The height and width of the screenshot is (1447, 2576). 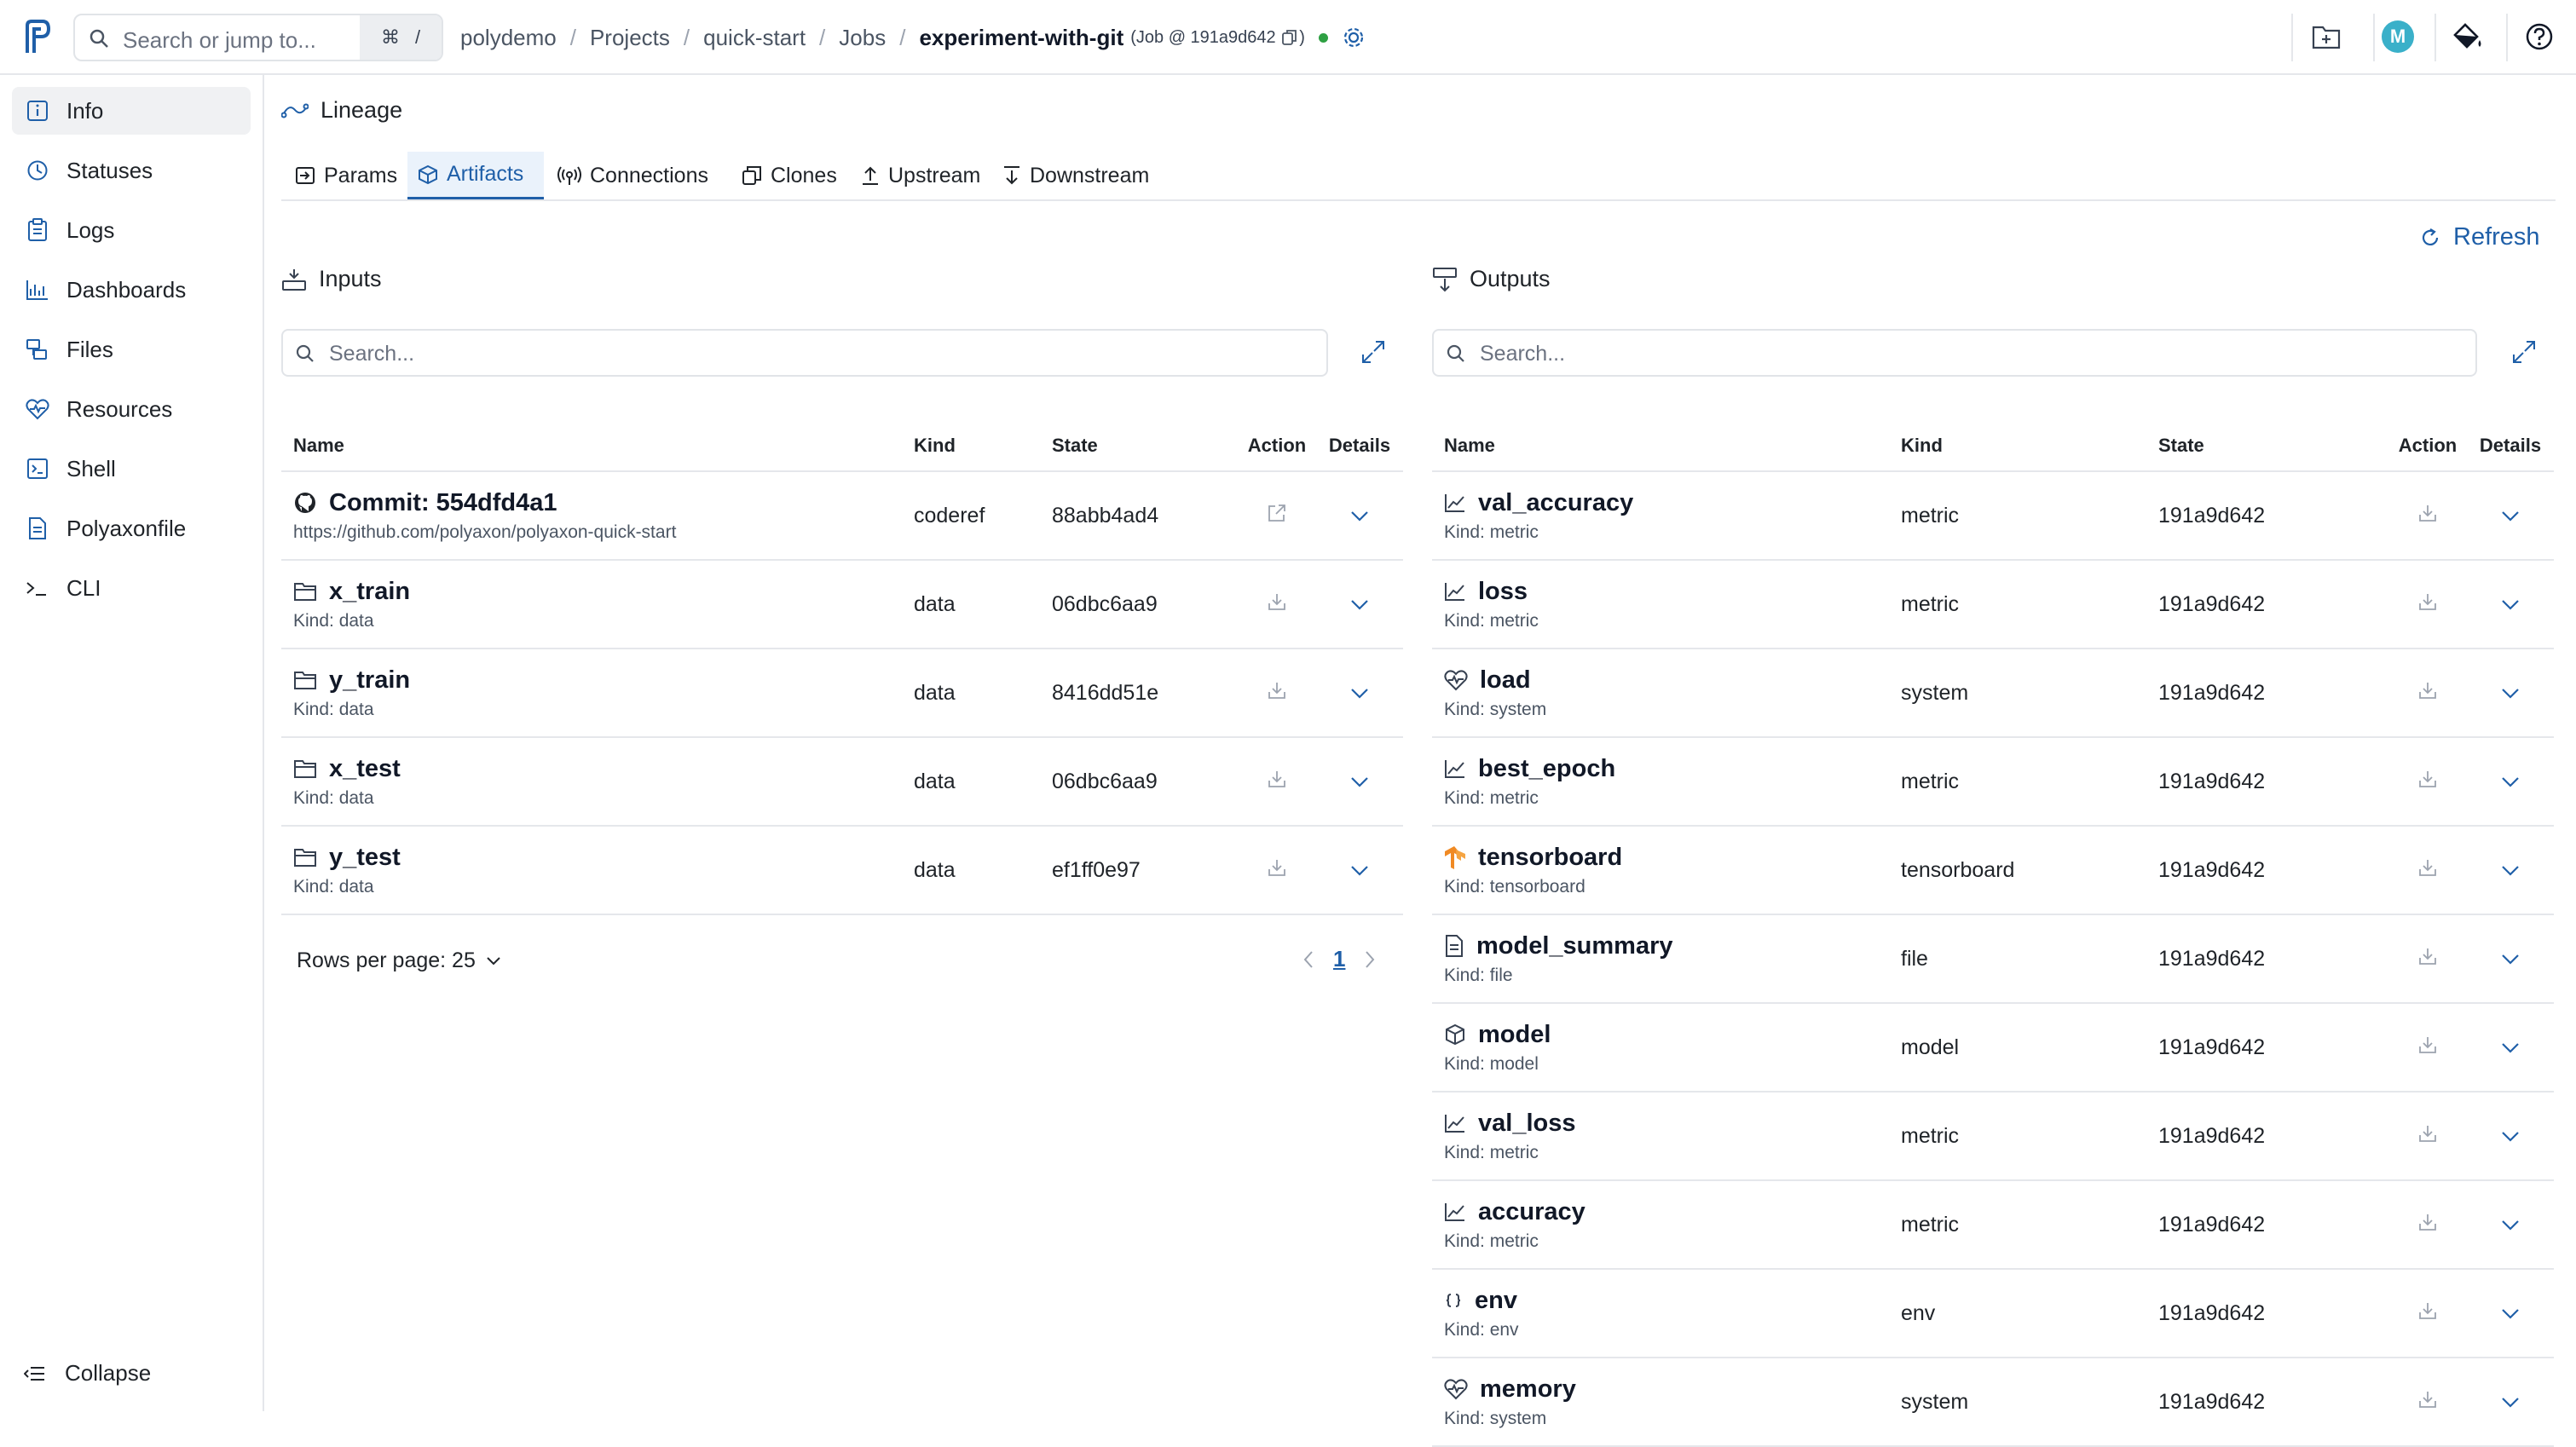 I want to click on user-avatar: M, so click(x=2398, y=36).